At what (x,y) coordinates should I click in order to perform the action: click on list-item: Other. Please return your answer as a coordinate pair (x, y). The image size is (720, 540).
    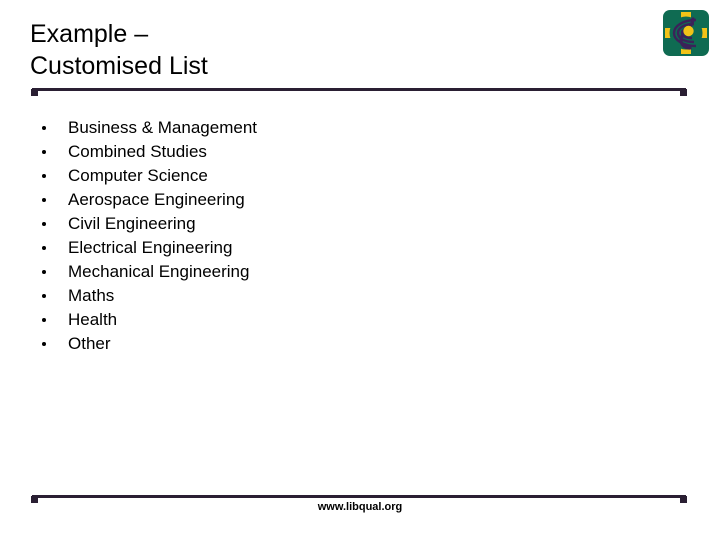
    Looking at the image, I should click on (294, 344).